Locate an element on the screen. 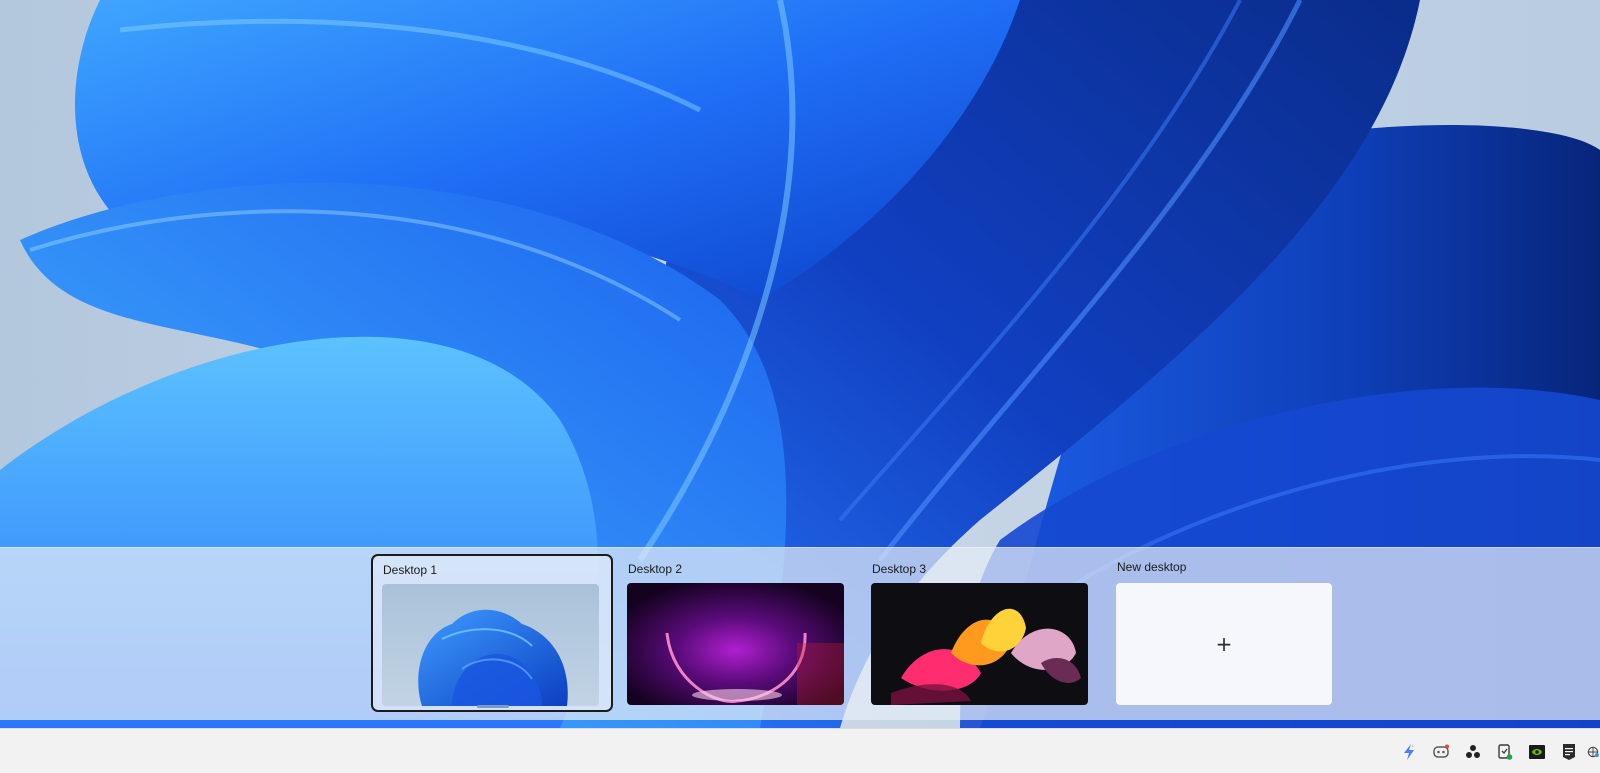  desktop-label: Desktop 1 is located at coordinates (410, 570).